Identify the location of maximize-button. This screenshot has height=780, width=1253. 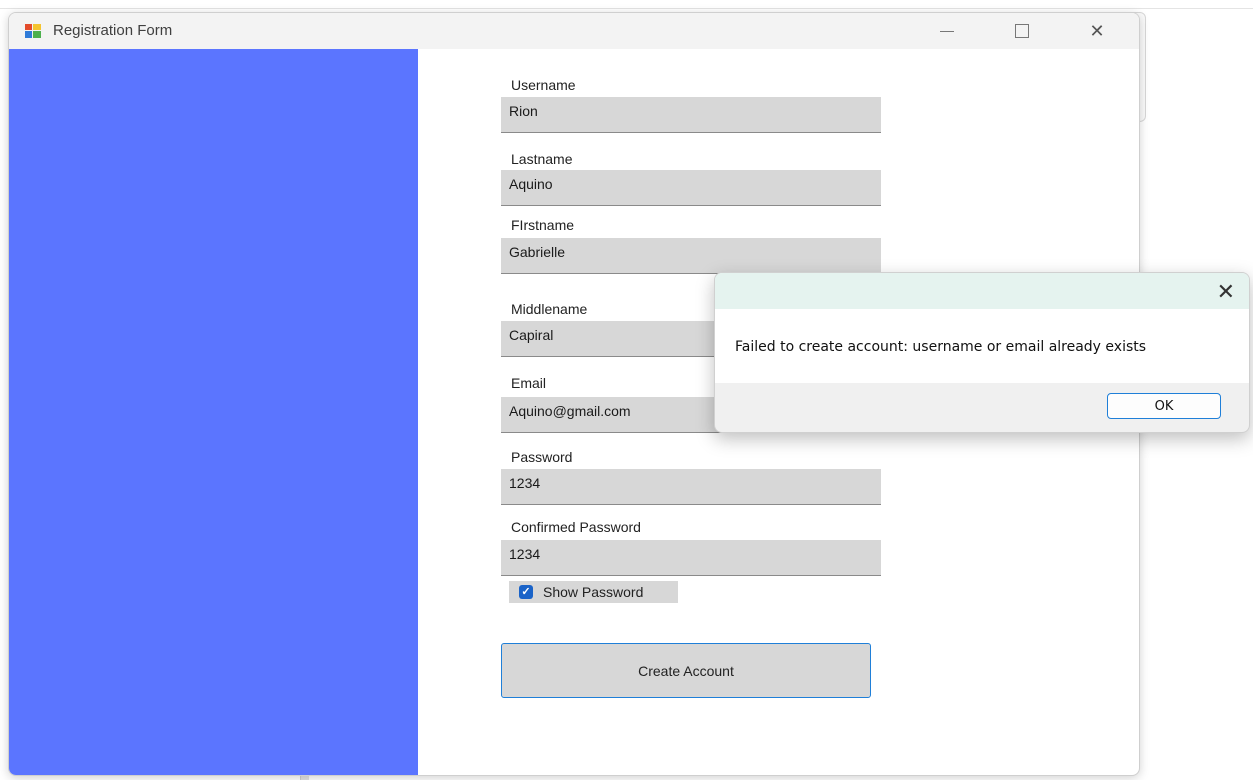
(1022, 31).